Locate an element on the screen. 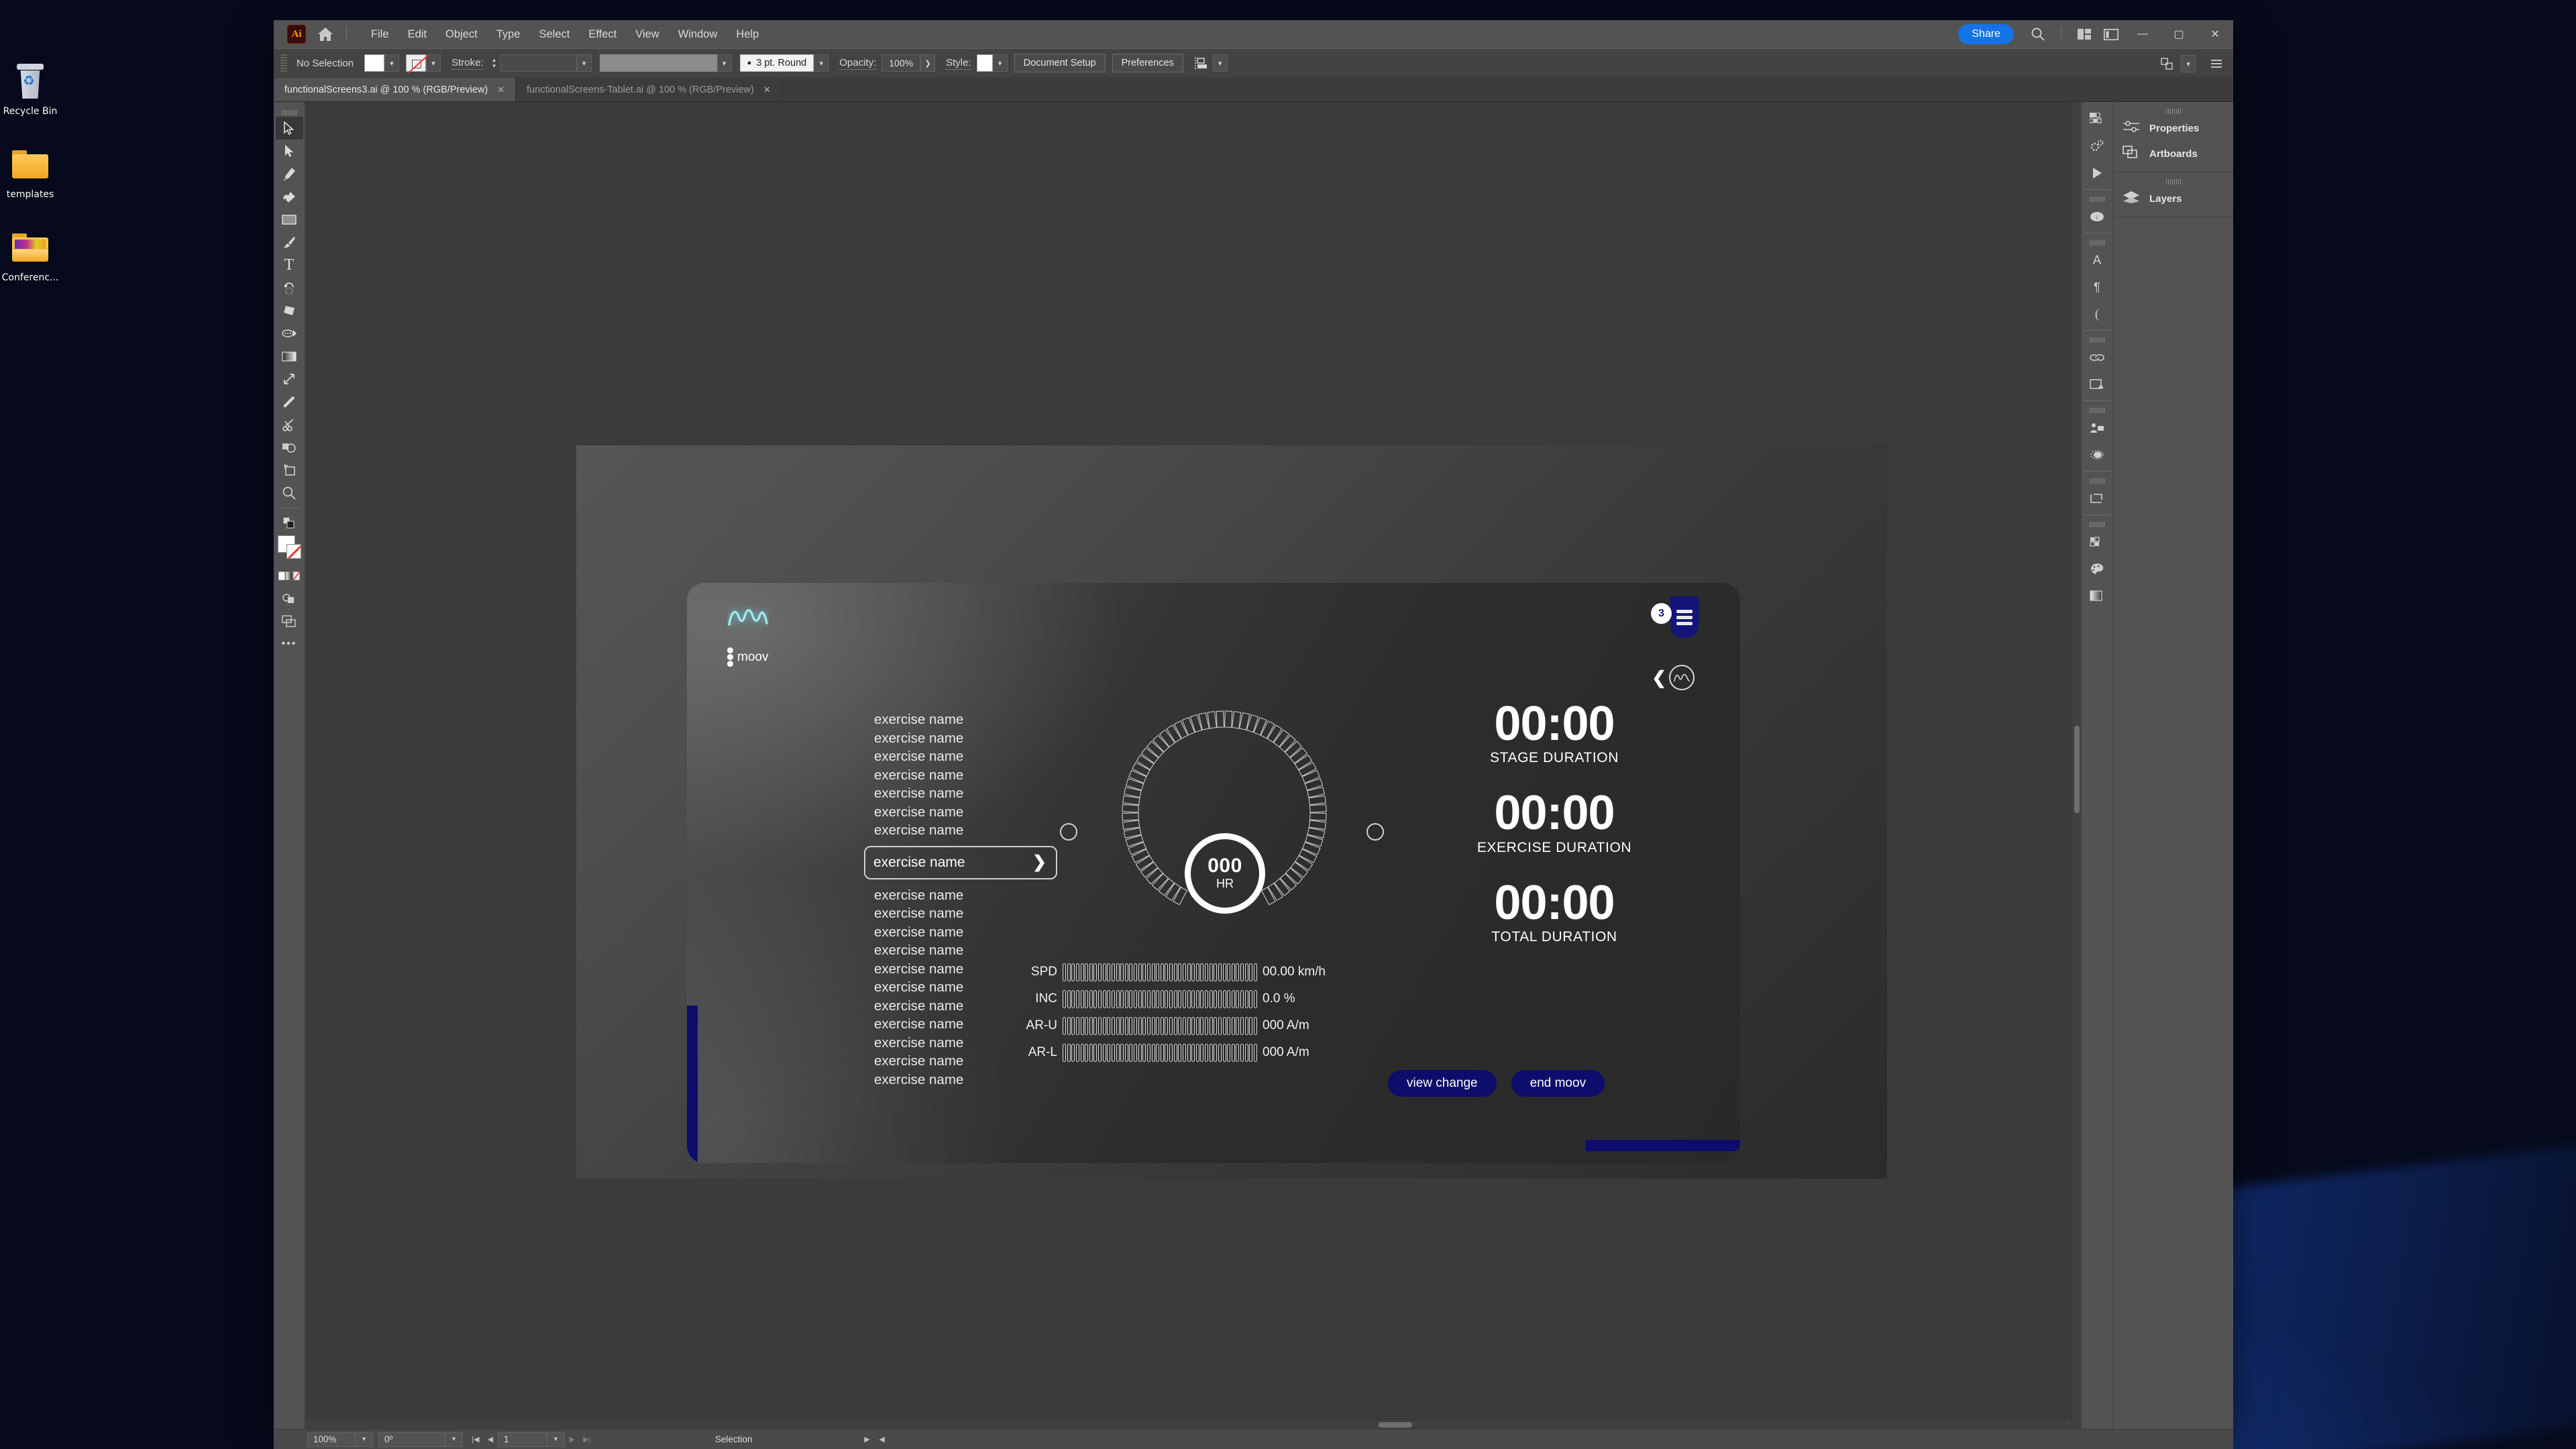  control-bar-menu-icon is located at coordinates (2216, 64).